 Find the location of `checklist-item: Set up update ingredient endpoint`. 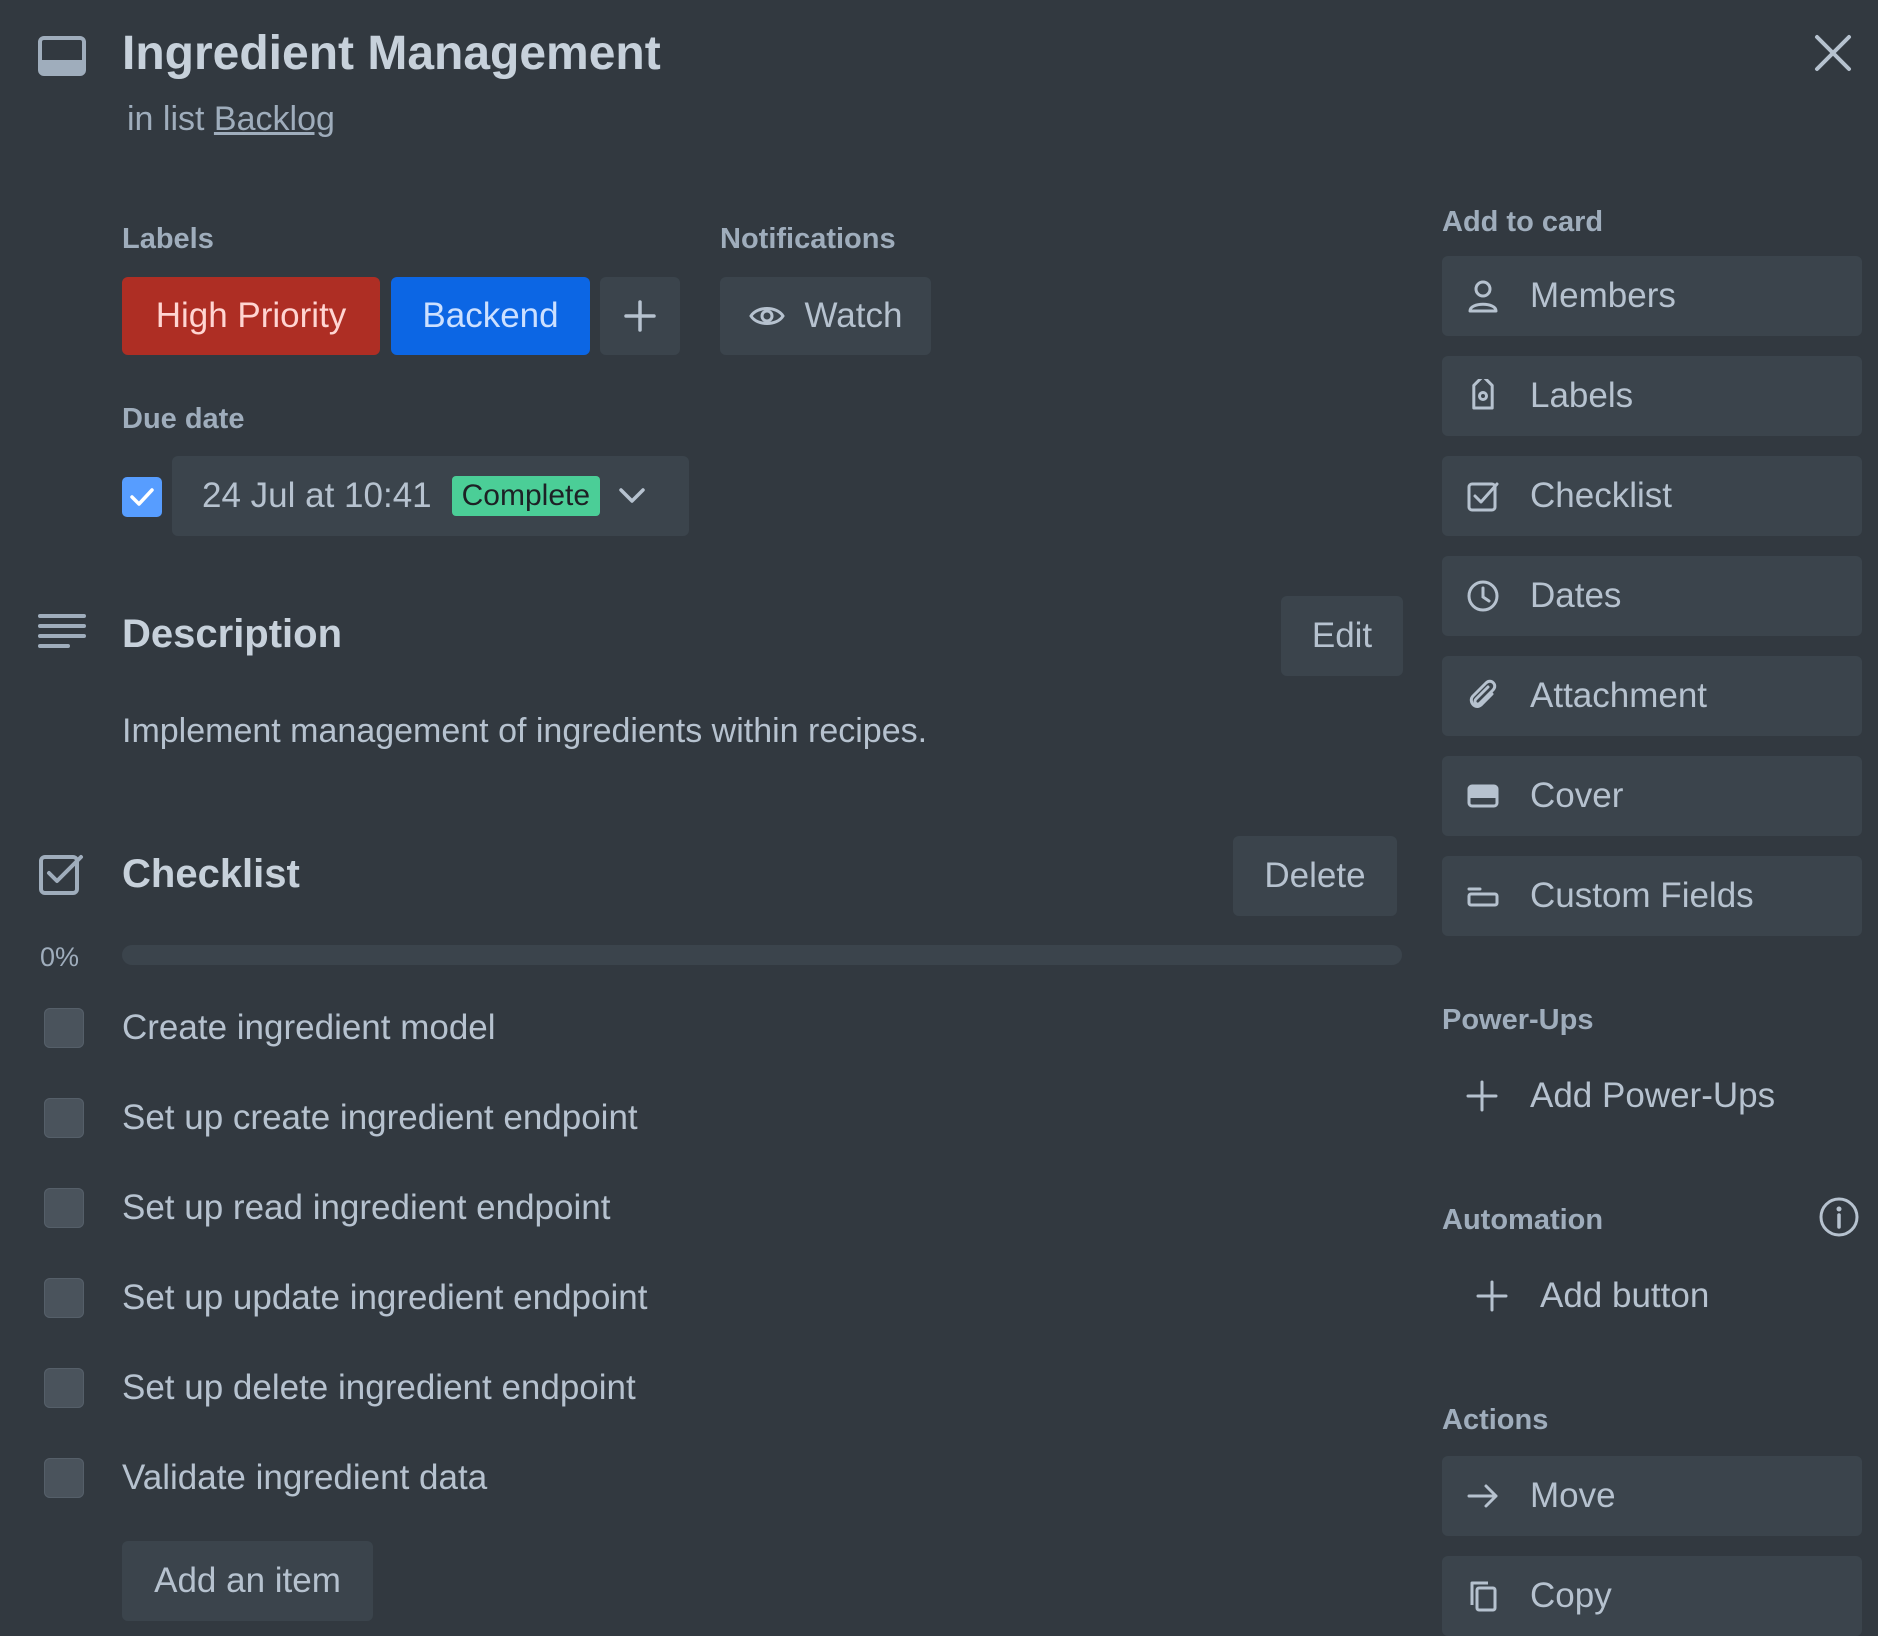

checklist-item: Set up update ingredient endpoint is located at coordinates (345, 1298).